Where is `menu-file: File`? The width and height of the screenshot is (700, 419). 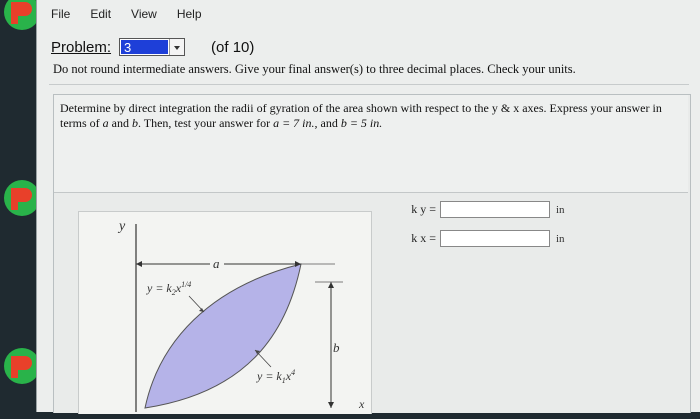 menu-file: File is located at coordinates (60, 14).